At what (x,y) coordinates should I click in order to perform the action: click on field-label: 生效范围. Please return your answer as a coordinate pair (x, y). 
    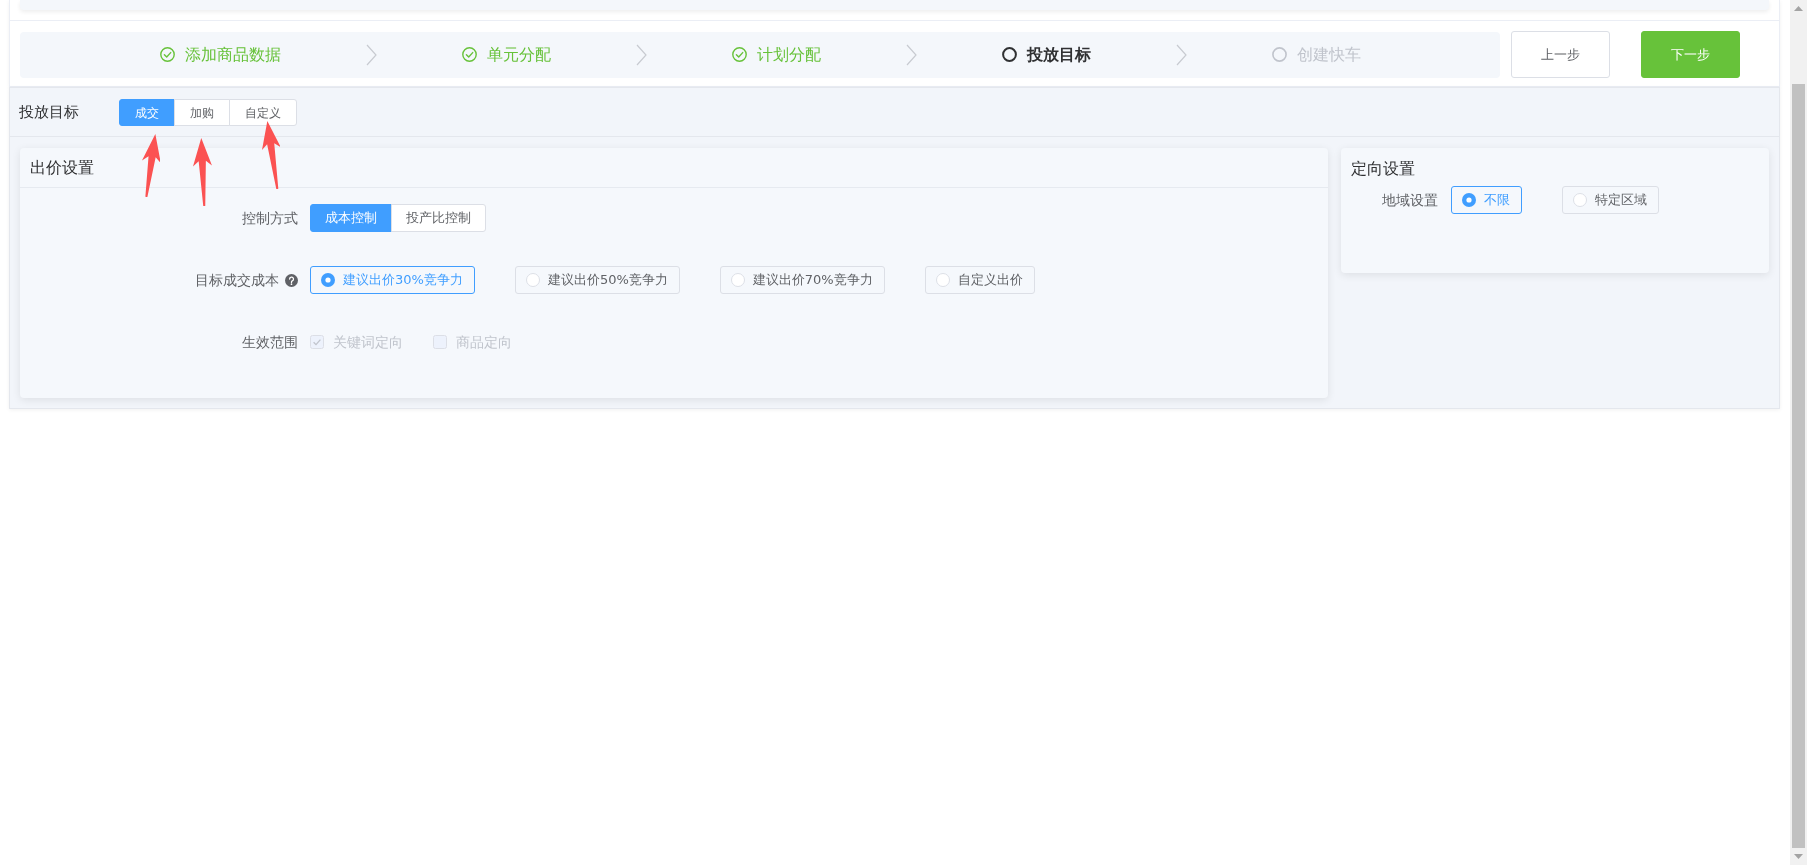
    Looking at the image, I should click on (270, 342).